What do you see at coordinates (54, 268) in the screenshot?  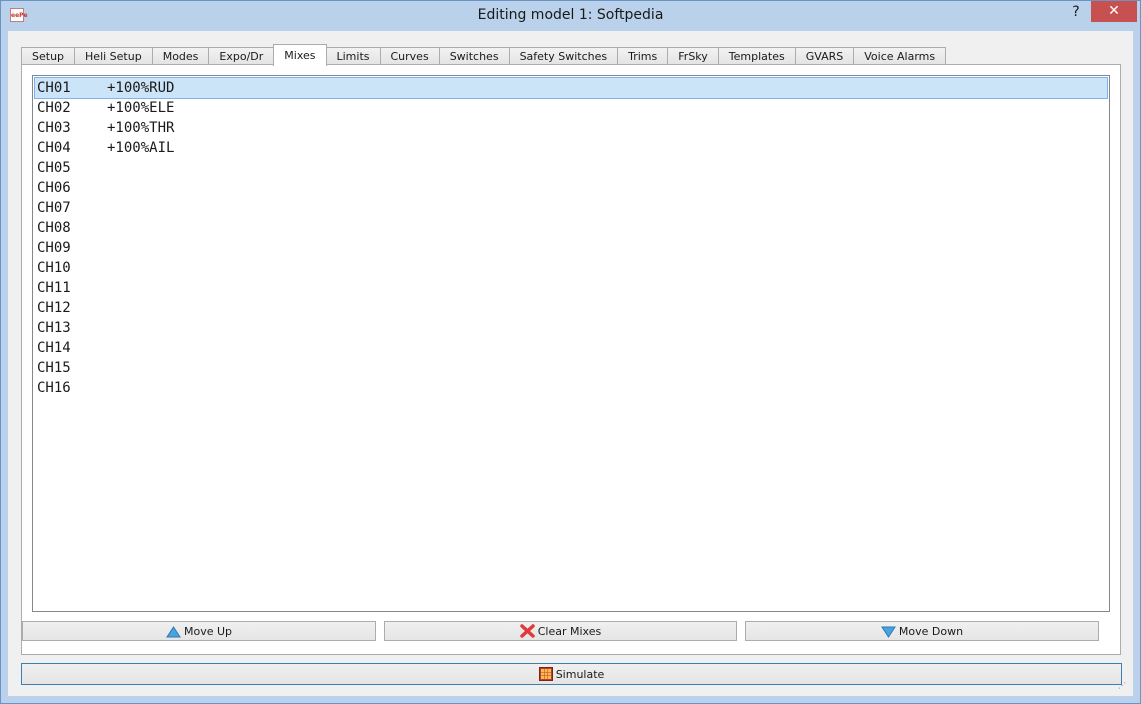 I see `channel-label: CH10` at bounding box center [54, 268].